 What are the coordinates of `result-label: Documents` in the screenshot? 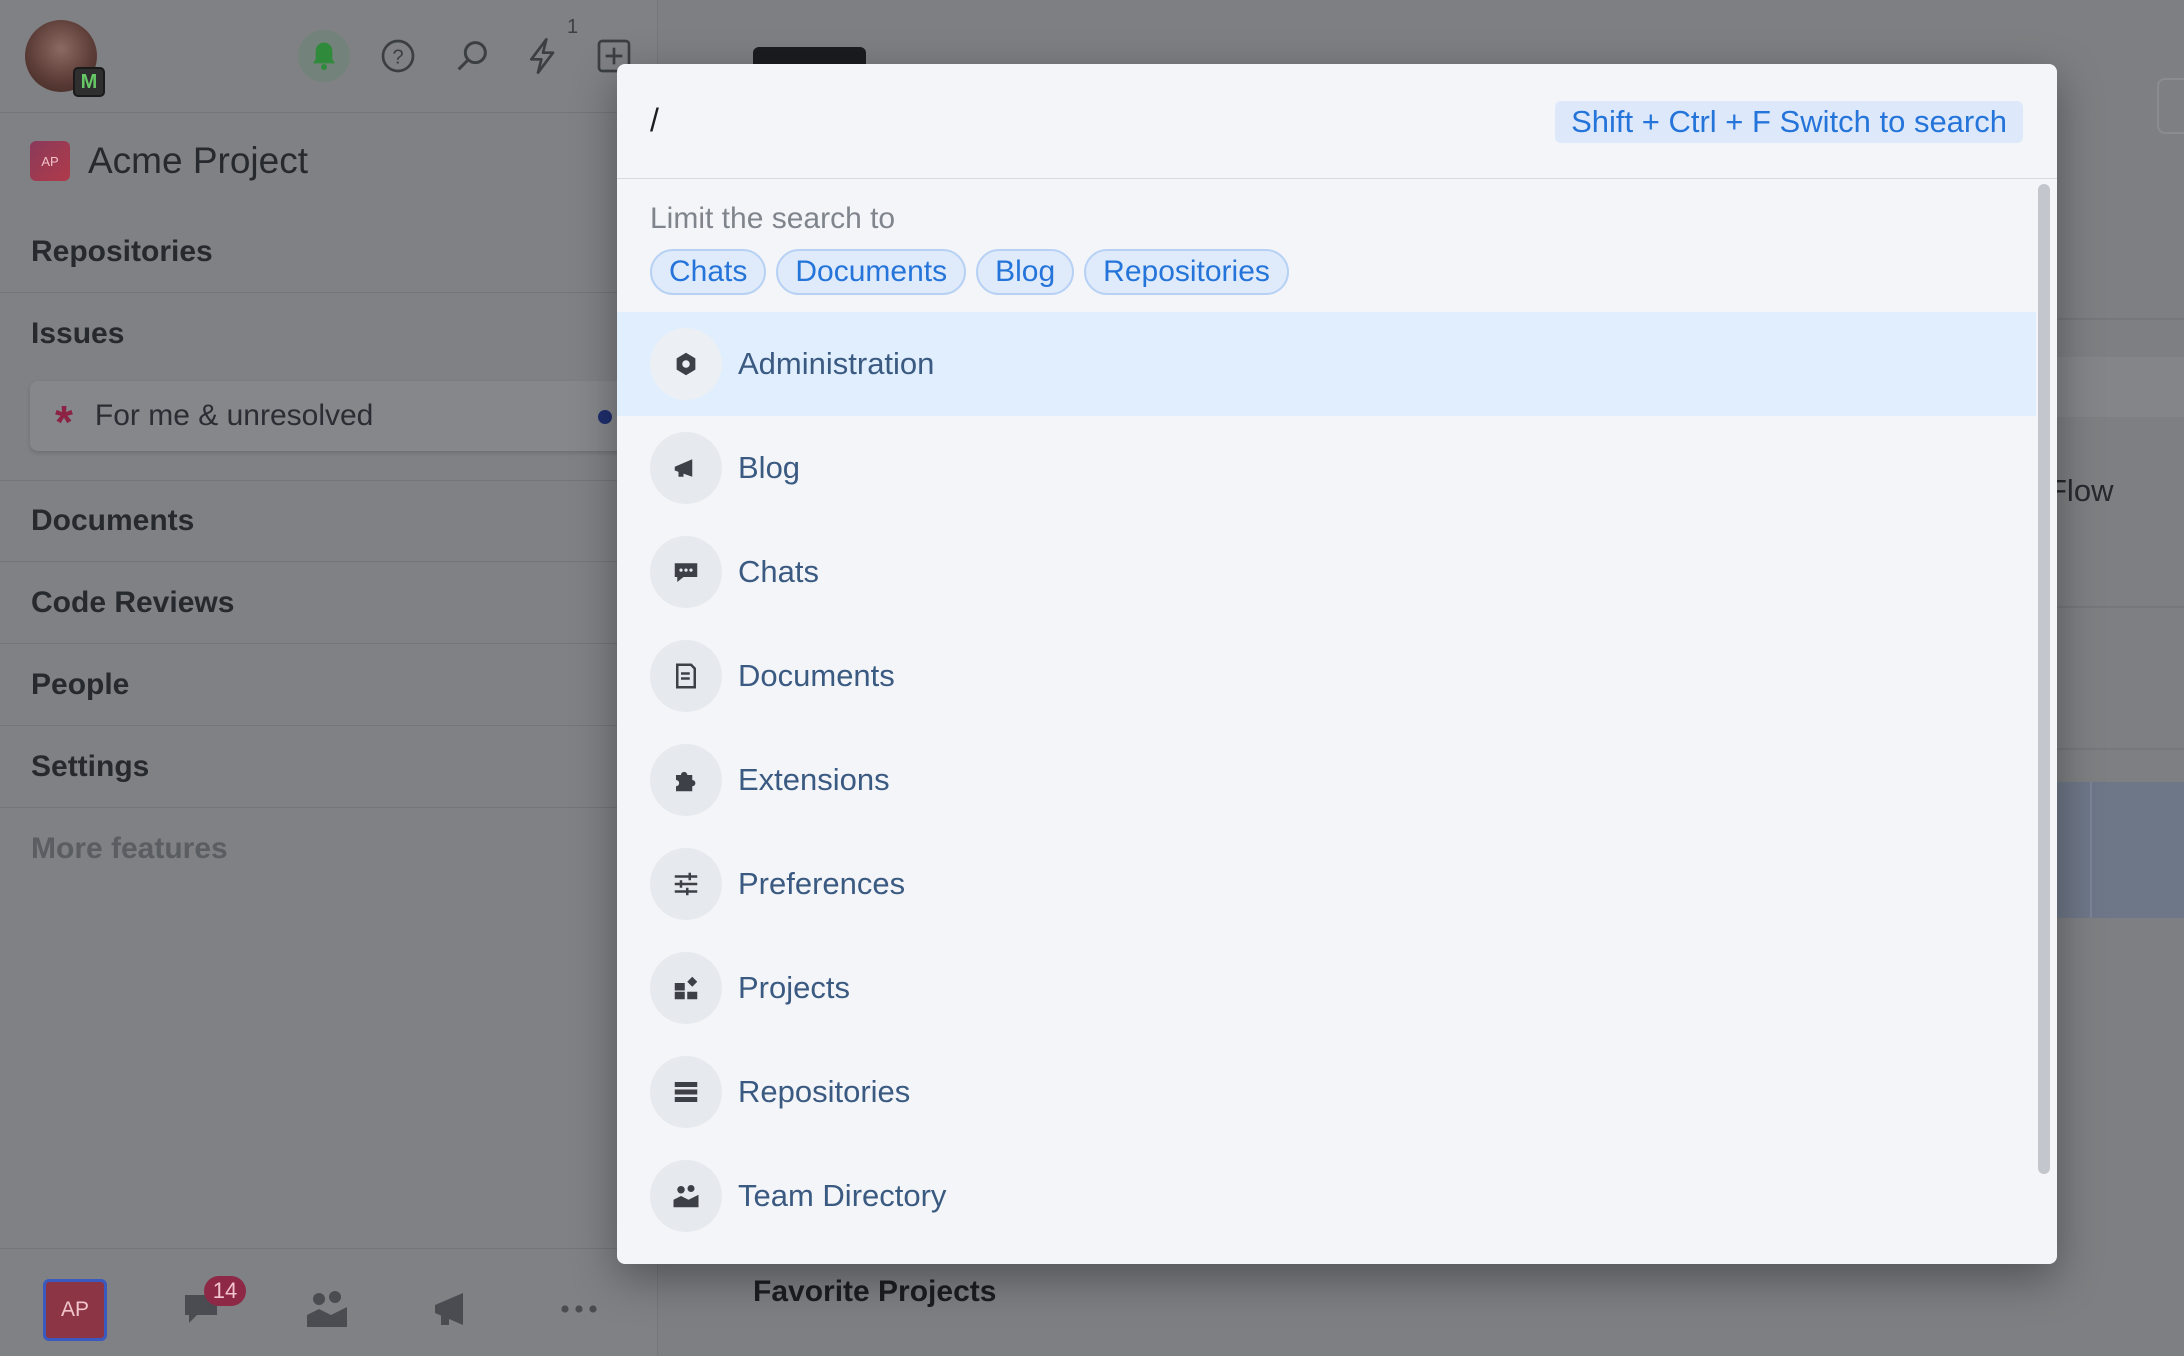 It's located at (816, 675).